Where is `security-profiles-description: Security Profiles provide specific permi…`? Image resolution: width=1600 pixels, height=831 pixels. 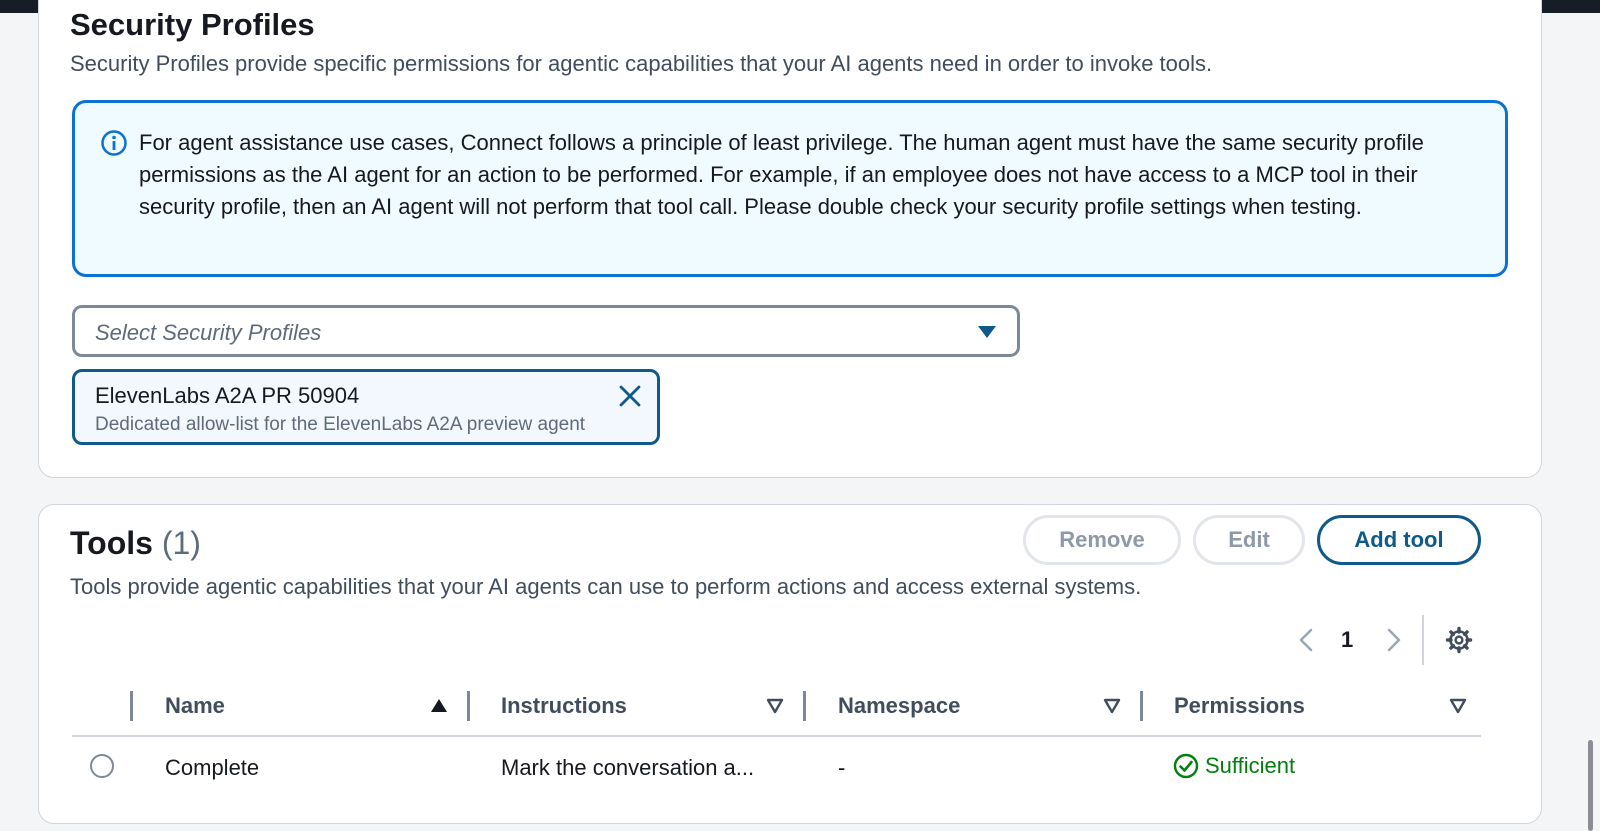 security-profiles-description: Security Profiles provide specific permi… is located at coordinates (641, 63).